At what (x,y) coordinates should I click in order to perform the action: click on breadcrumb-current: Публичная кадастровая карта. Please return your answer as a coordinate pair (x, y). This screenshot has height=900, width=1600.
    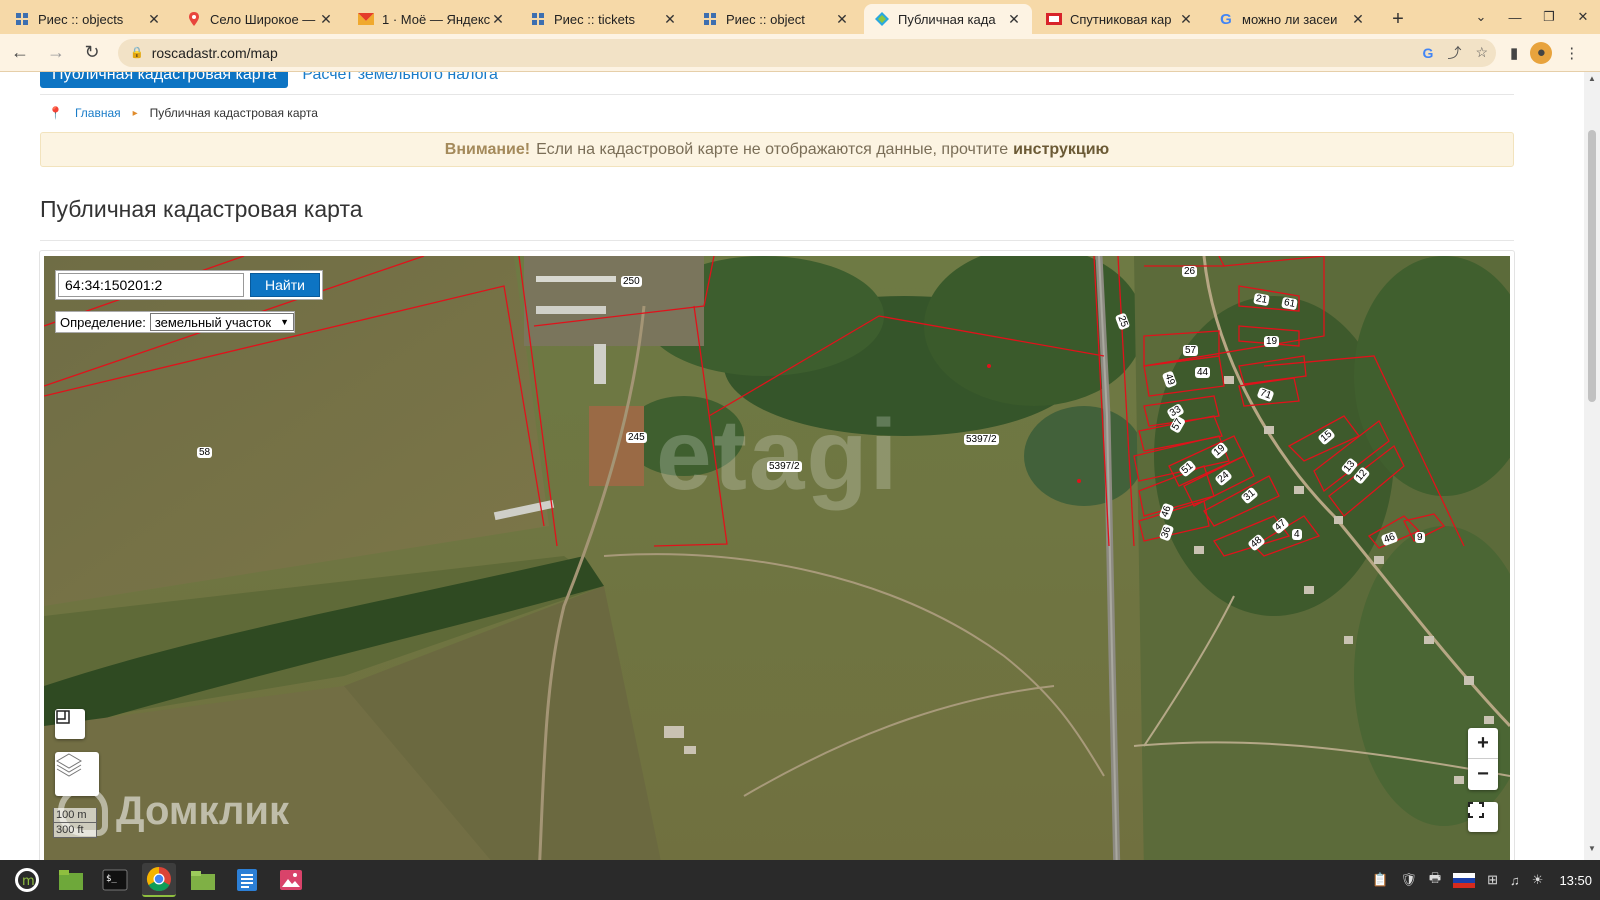
    Looking at the image, I should click on (233, 113).